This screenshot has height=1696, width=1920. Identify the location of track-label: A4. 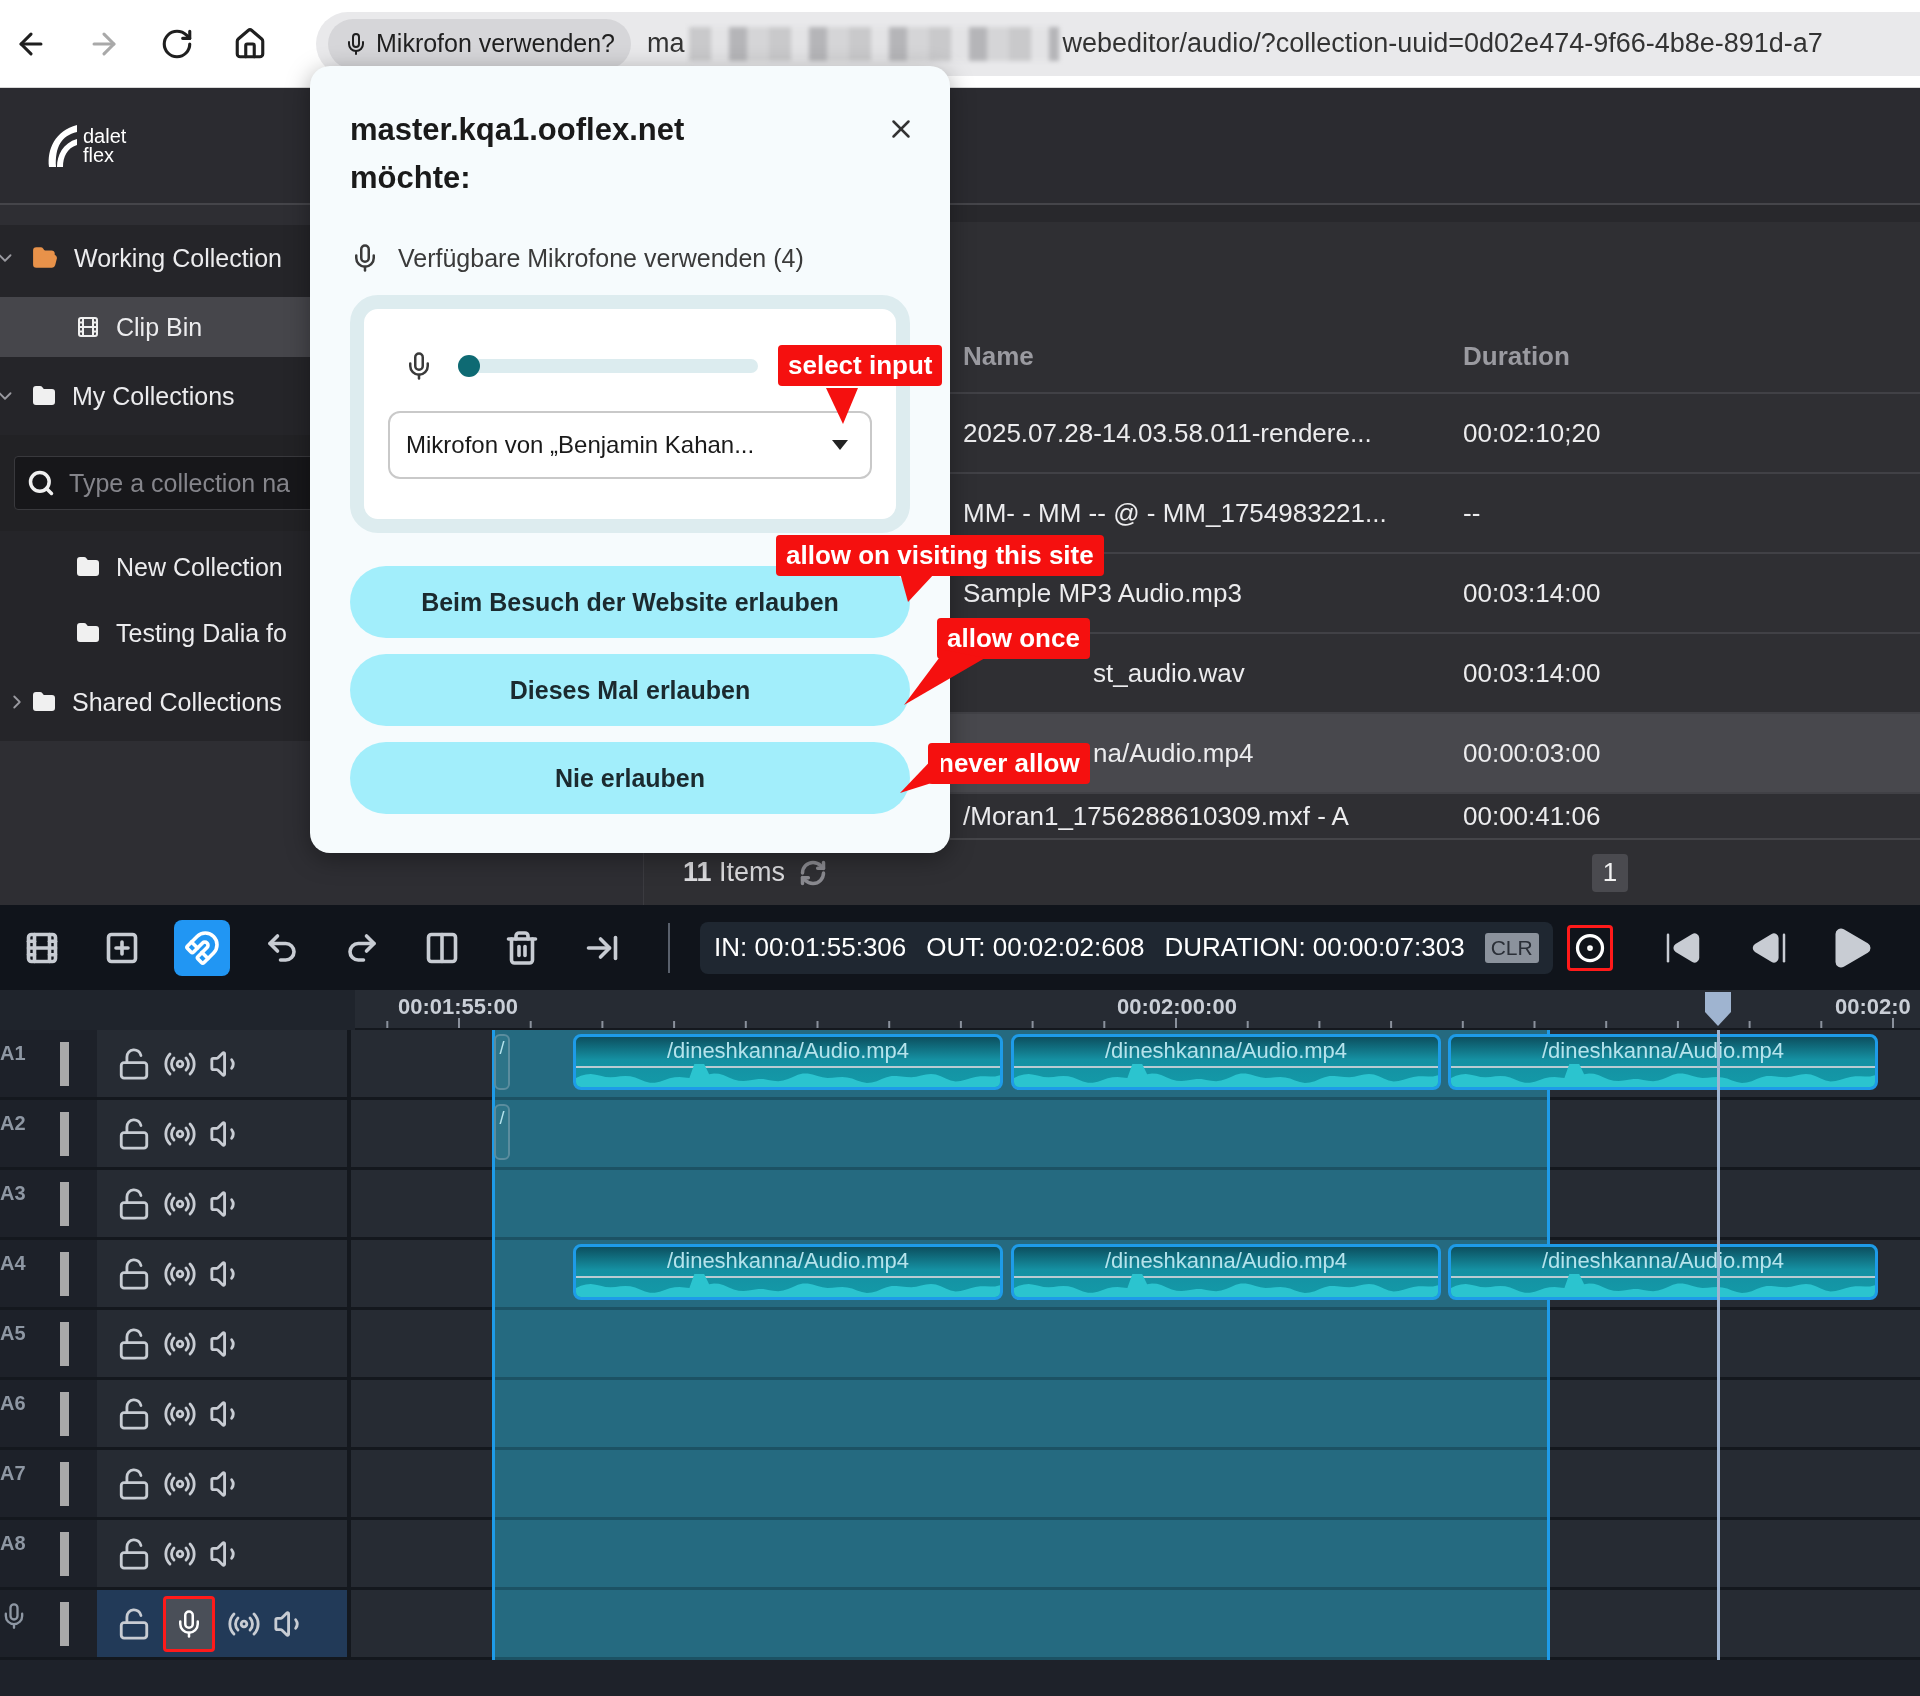
(13, 1263).